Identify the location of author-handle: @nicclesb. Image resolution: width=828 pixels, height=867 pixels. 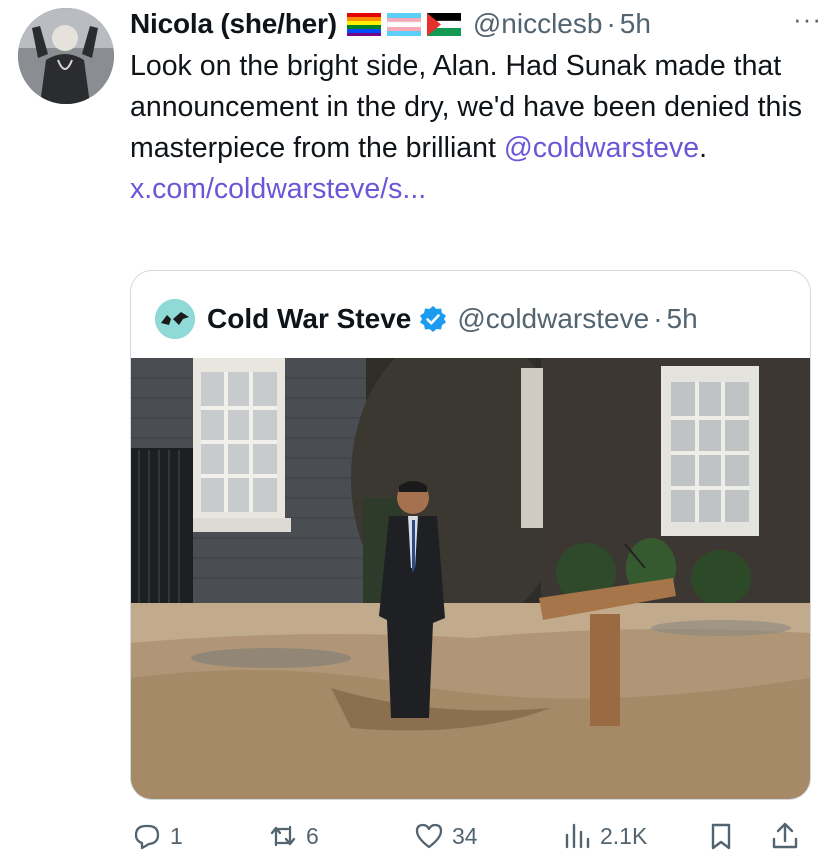
(538, 24).